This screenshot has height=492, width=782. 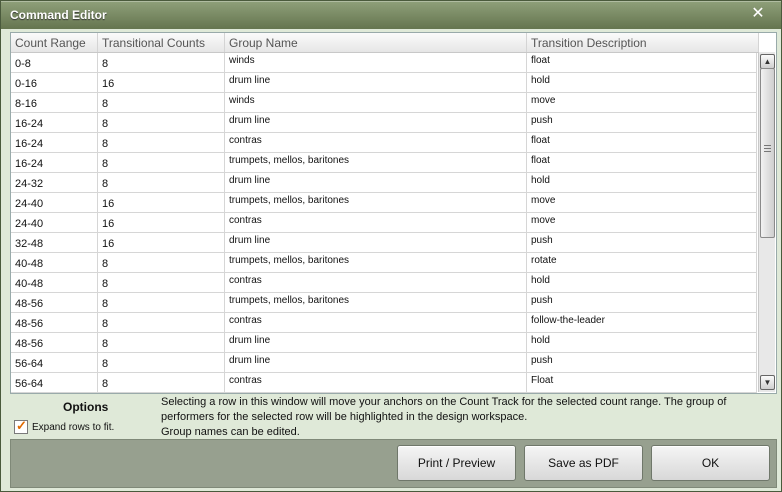 I want to click on cell-count-range: 32-48, so click(x=54, y=243).